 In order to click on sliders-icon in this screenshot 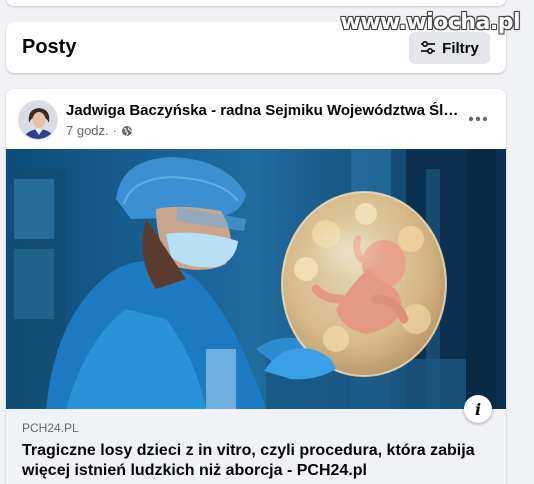, I will do `click(428, 47)`.